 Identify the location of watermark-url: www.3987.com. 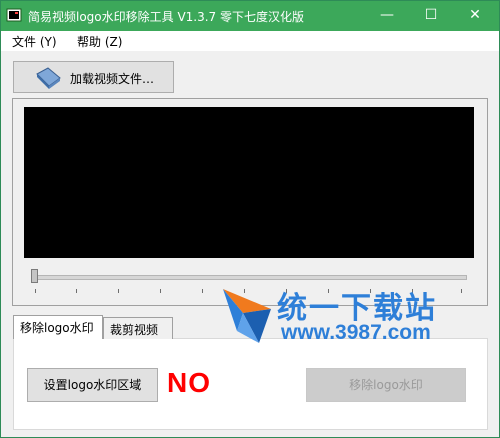
(356, 332).